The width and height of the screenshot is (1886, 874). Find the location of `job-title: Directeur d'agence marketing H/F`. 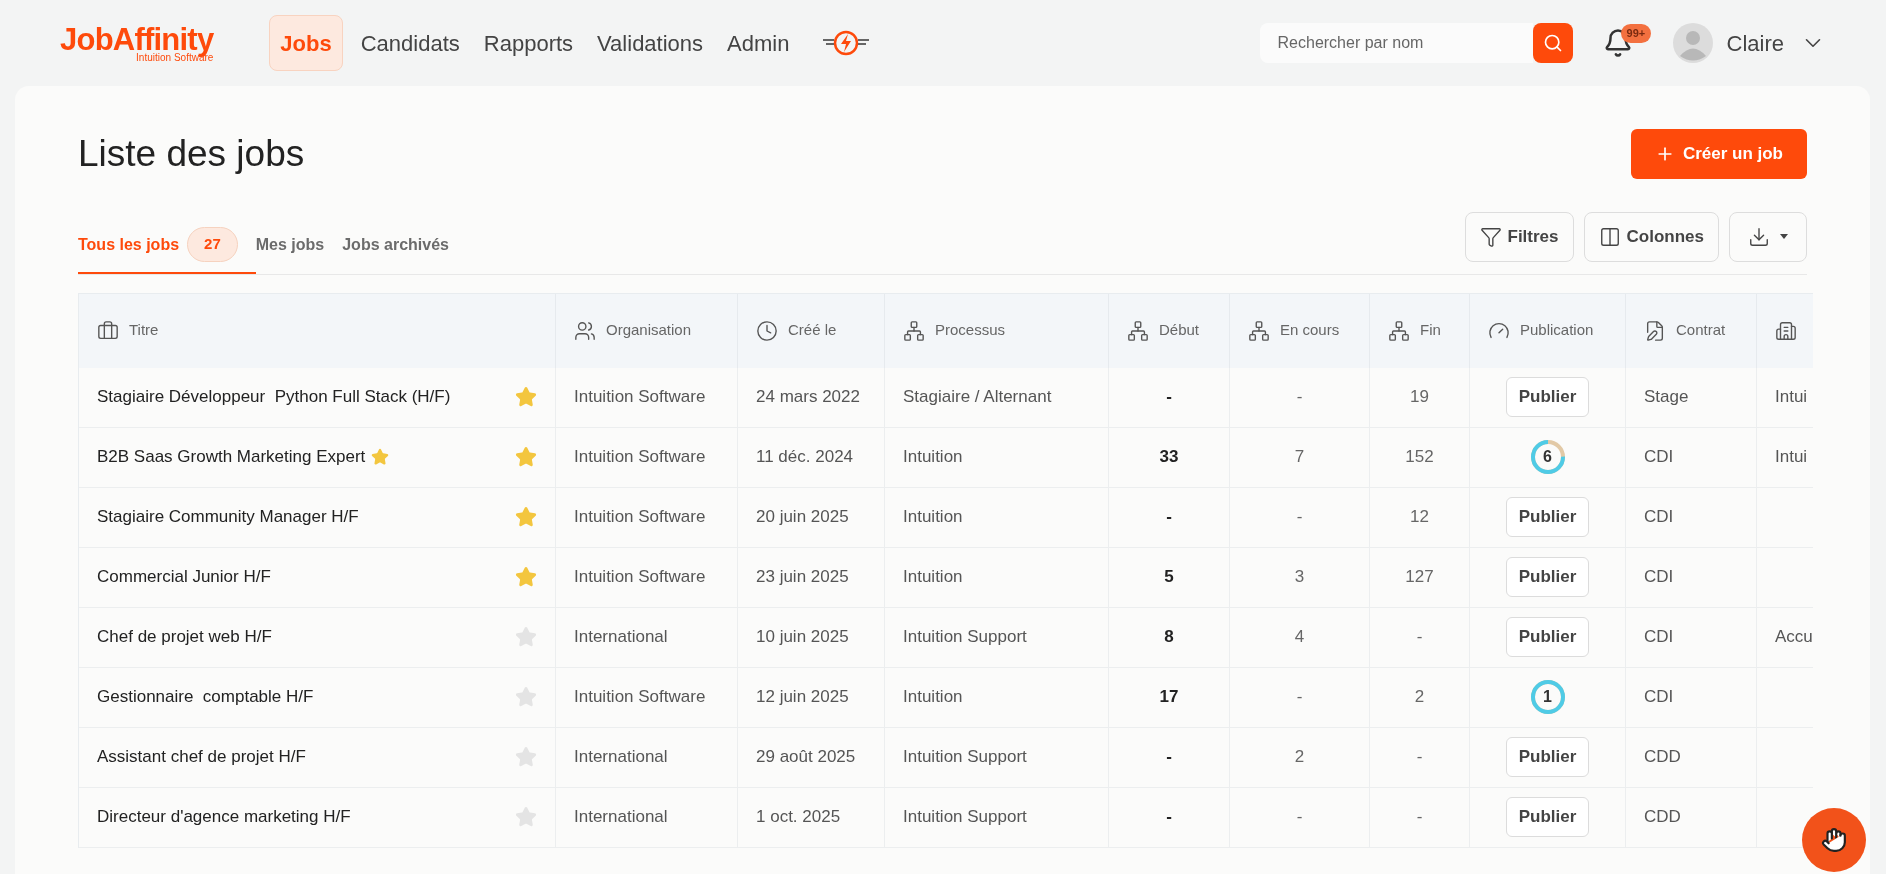

job-title: Directeur d'agence marketing H/F is located at coordinates (224, 817).